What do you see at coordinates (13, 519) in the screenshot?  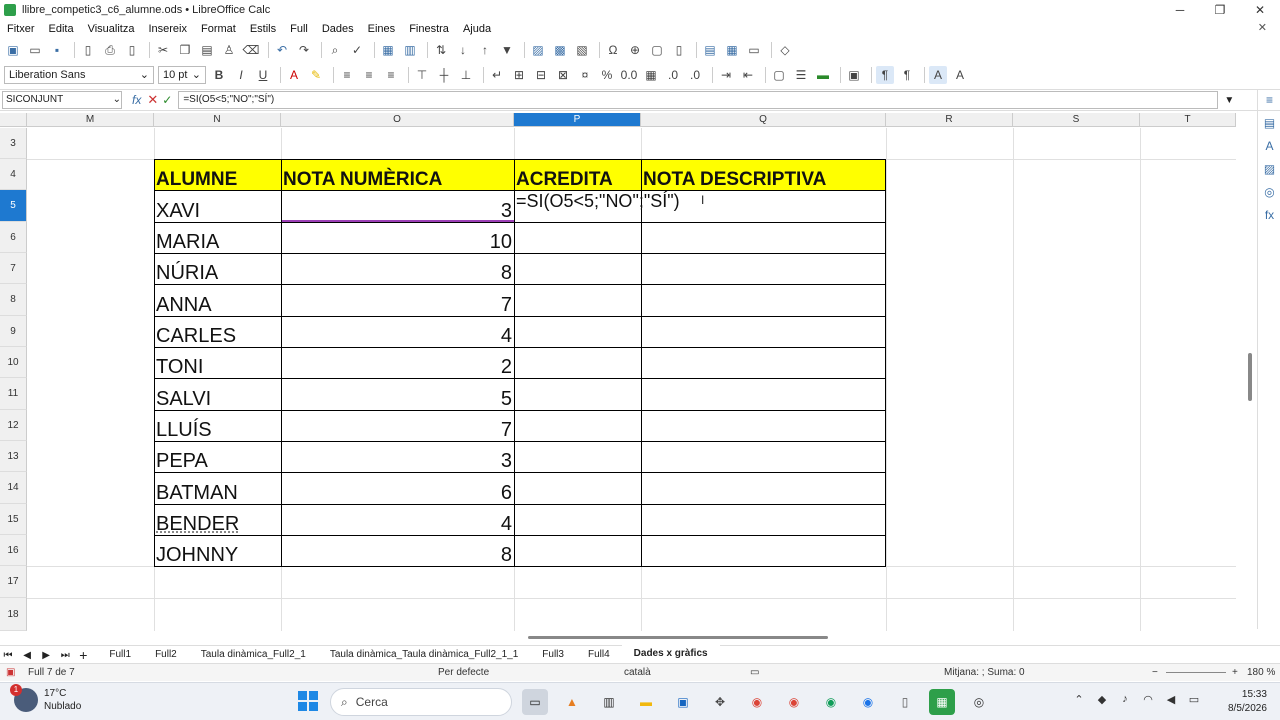 I see `row-header-15: 15` at bounding box center [13, 519].